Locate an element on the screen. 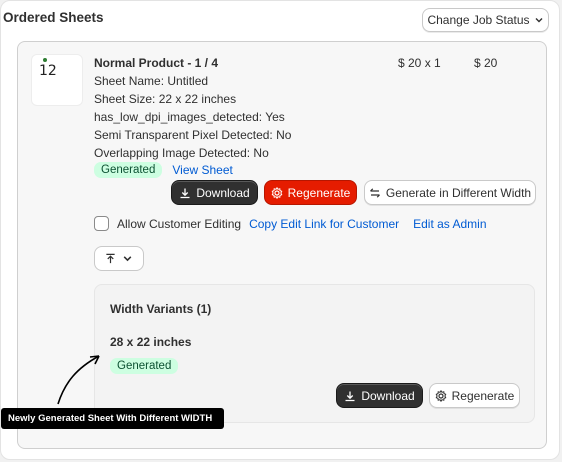 This screenshot has width=562, height=462. variant-download-button: Download is located at coordinates (379, 395).